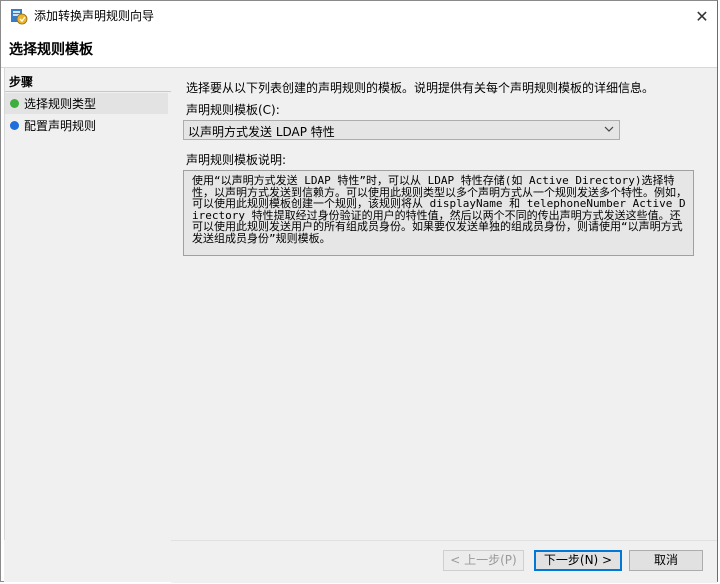 The width and height of the screenshot is (720, 584). Describe the element at coordinates (94, 16) in the screenshot. I see `window-title: 添加转换声明规则向导` at that location.